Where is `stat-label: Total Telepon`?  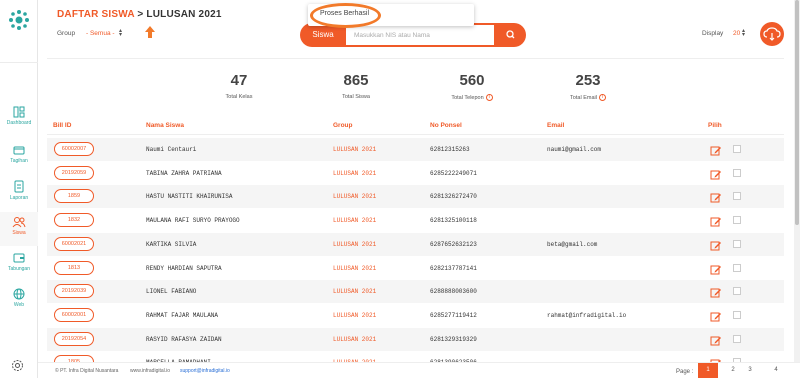 stat-label: Total Telepon is located at coordinates (467, 97).